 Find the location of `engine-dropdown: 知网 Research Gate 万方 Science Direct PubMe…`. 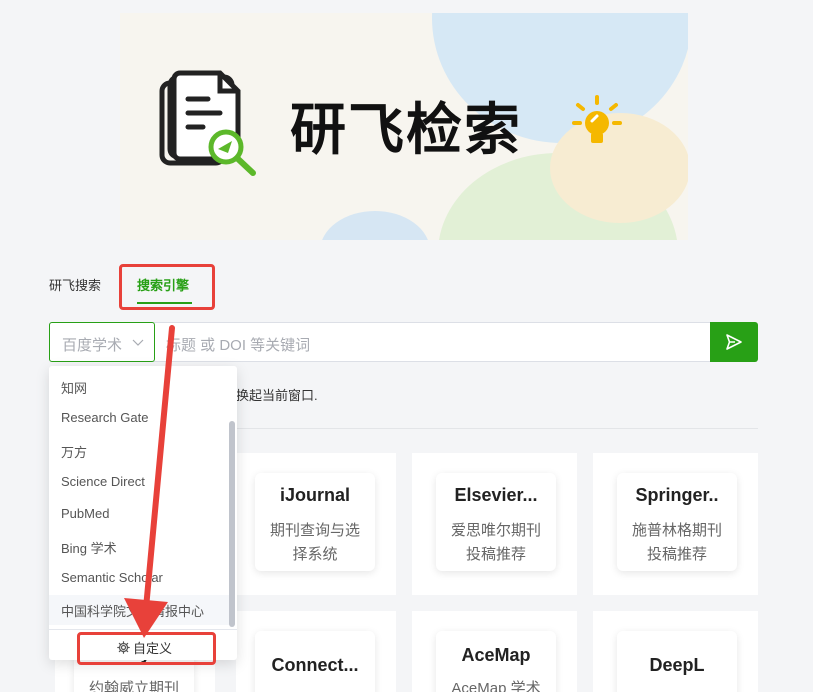

engine-dropdown: 知网 Research Gate 万方 Science Direct PubMe… is located at coordinates (143, 513).